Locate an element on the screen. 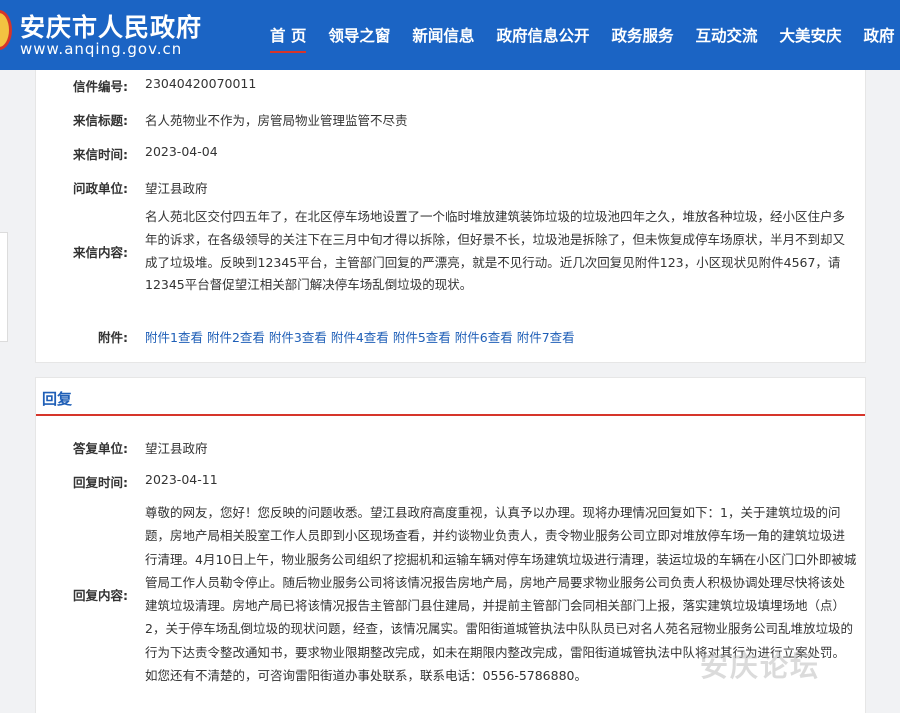 The image size is (900, 713). attachment-link-4: 附件4查看 is located at coordinates (360, 336).